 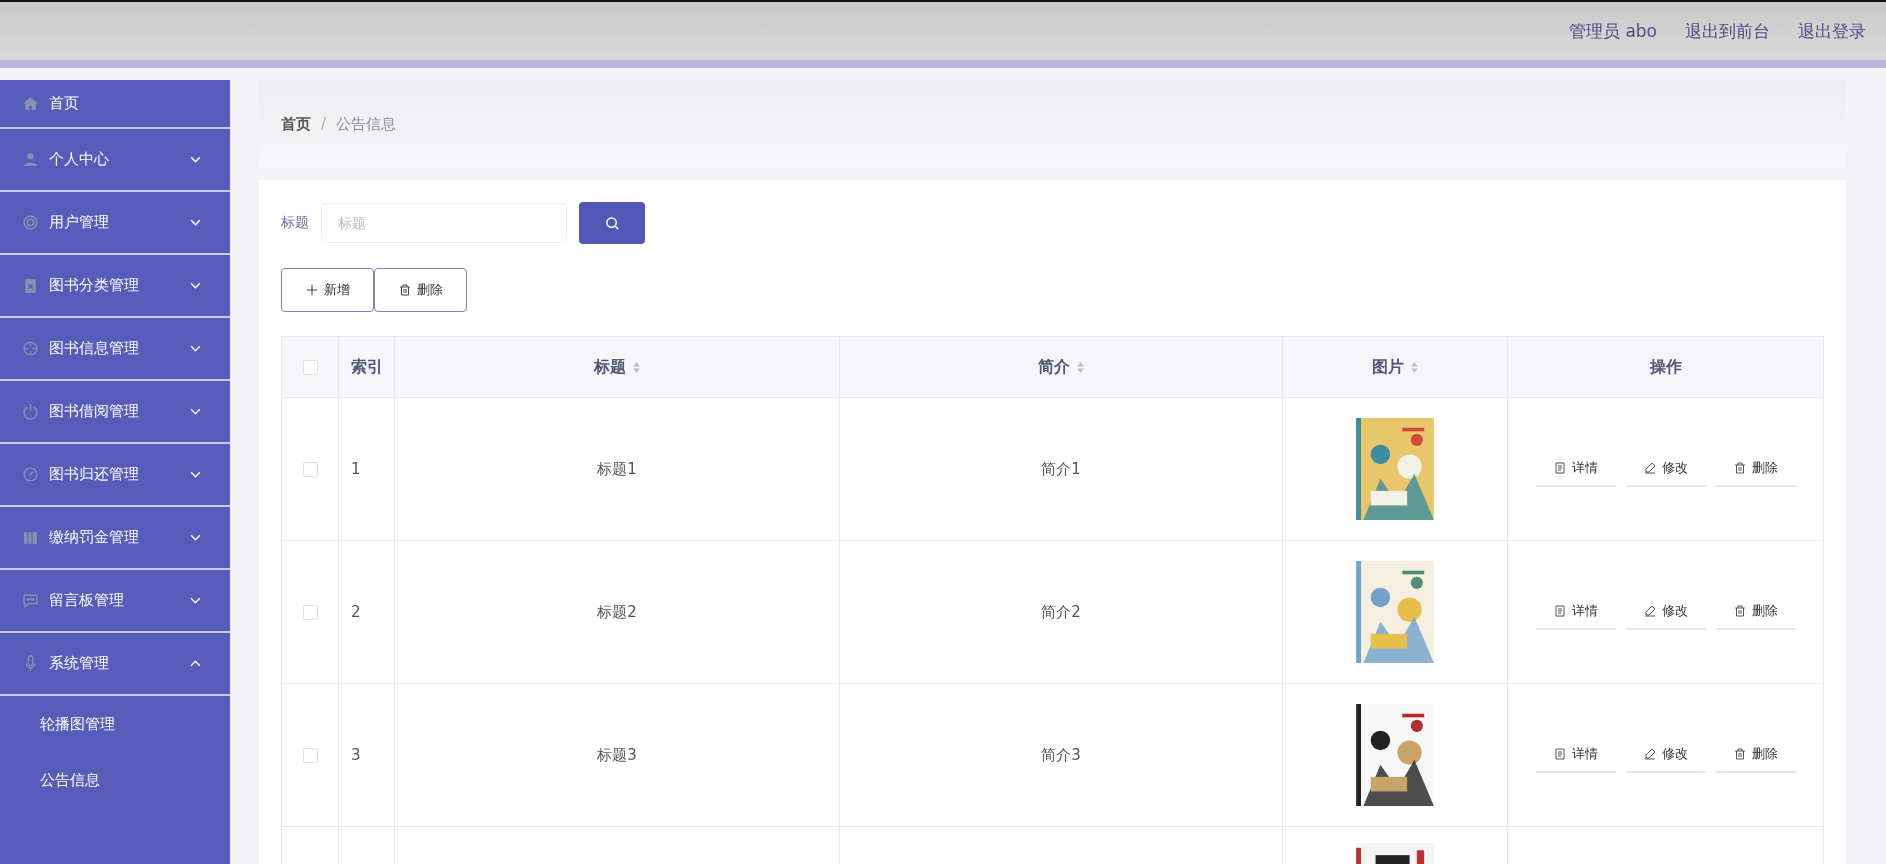 I want to click on table-cell: 简介3, so click(x=1061, y=755).